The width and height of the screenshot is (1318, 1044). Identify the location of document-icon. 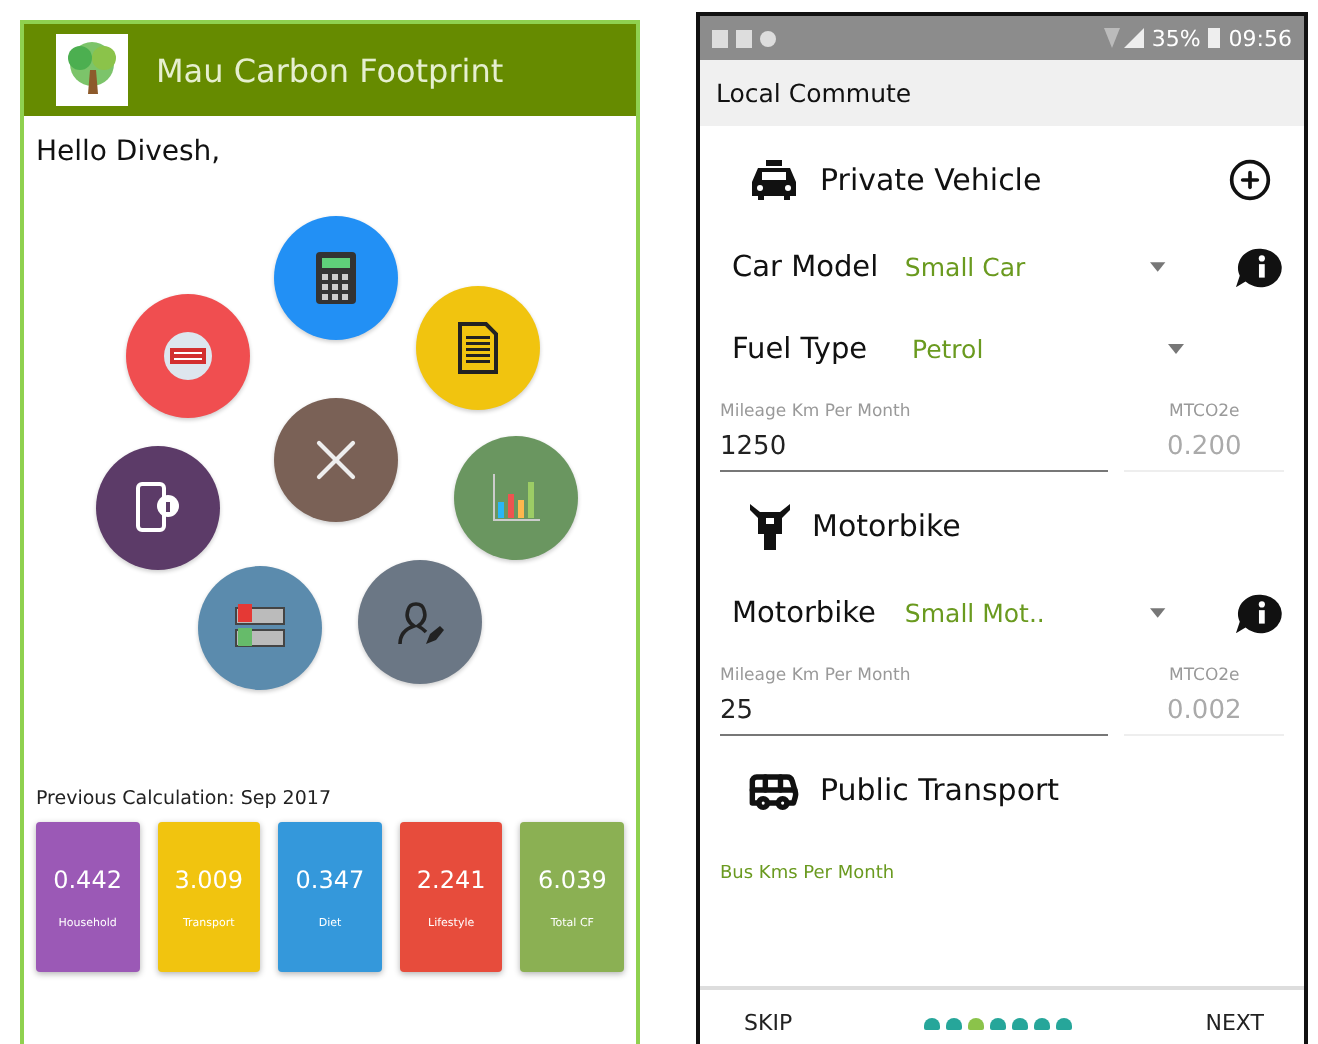
(478, 348).